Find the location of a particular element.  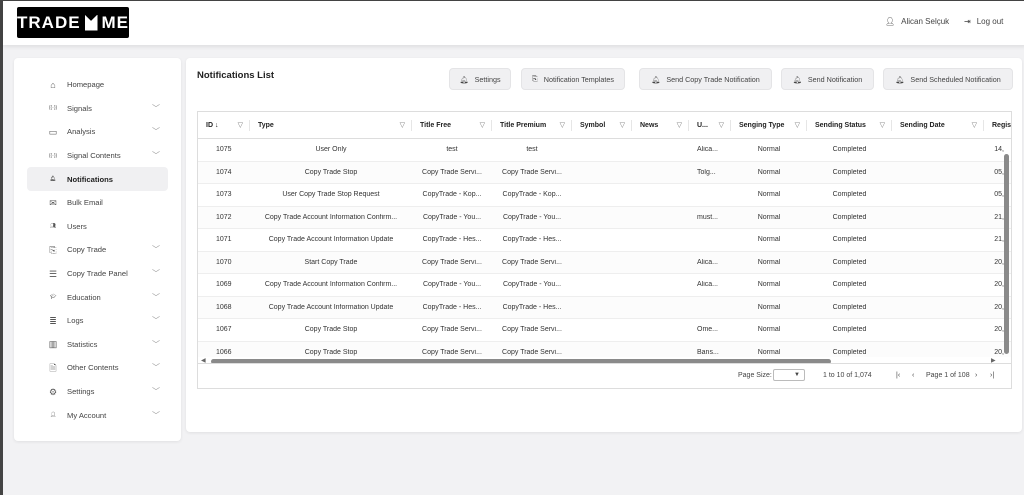

sidebar-item-analysis: ▭ Analysis ﹀ is located at coordinates (97, 132).